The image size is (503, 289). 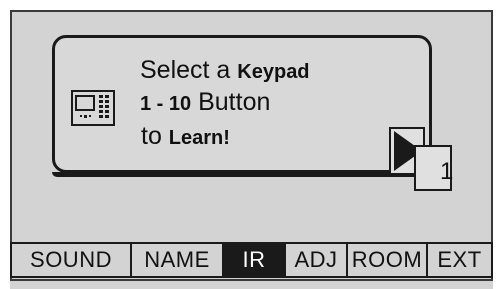 I want to click on tab-bar: SOUND NAME IR ADJ ROOM EXT, so click(x=251, y=260).